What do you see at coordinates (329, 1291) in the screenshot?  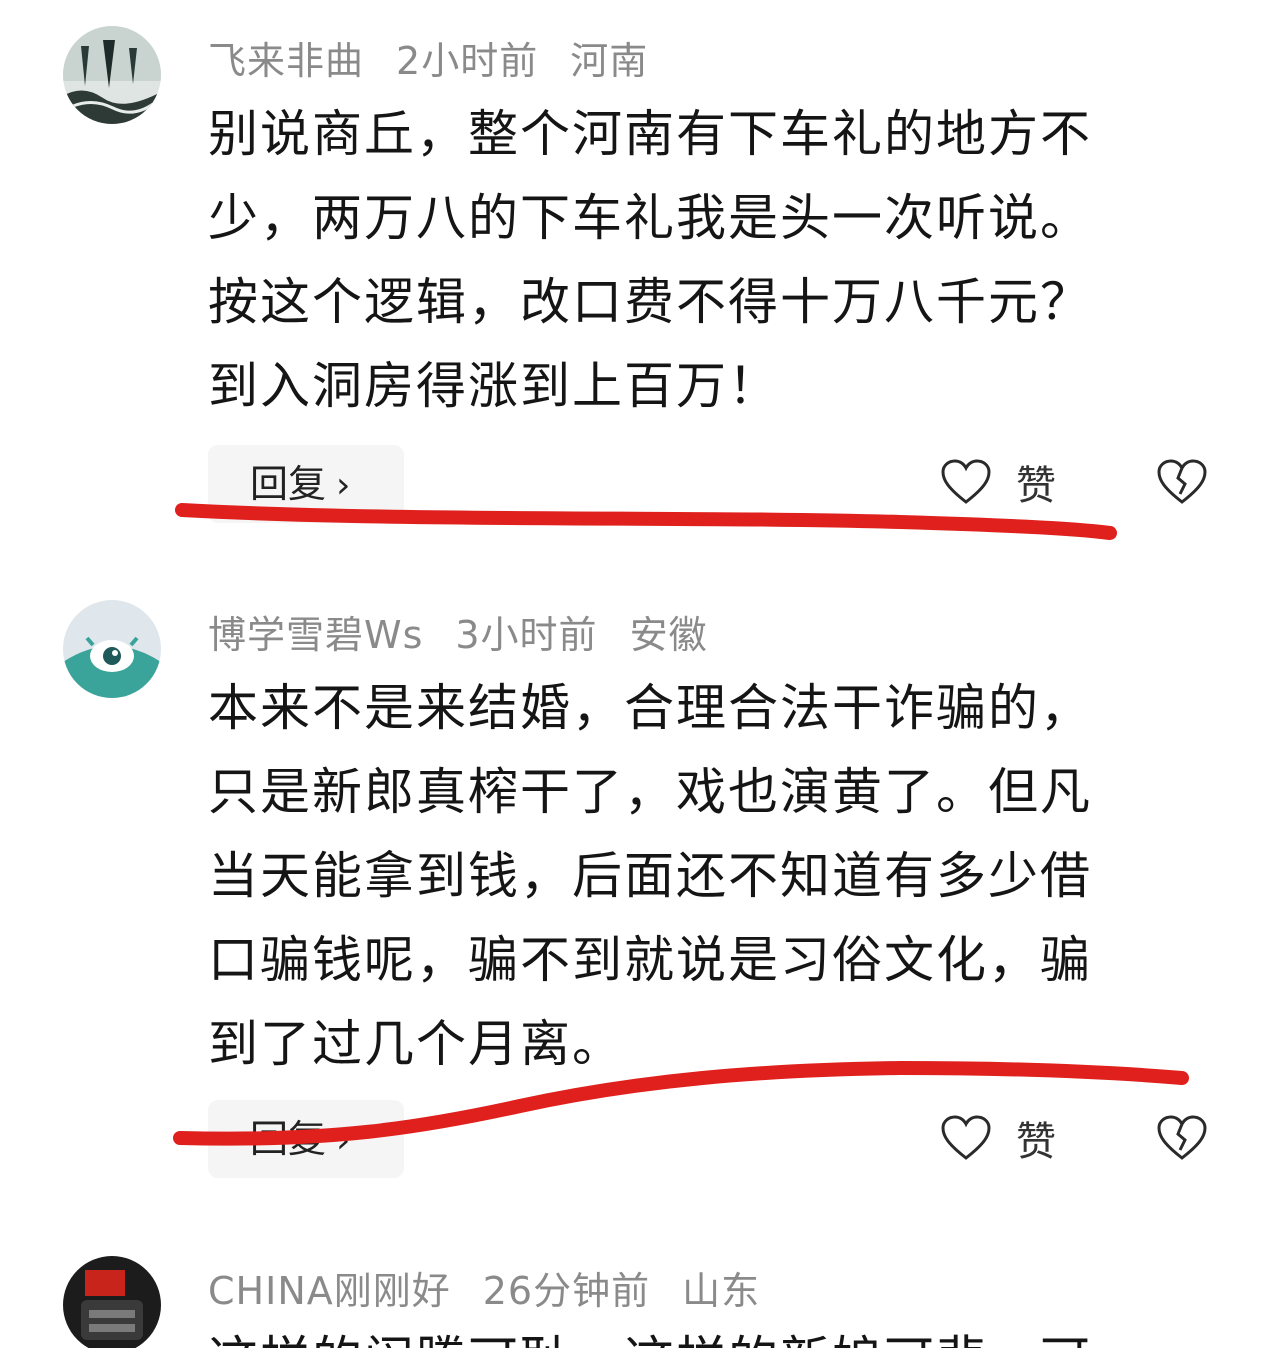 I see `username: CHINA刚刚好` at bounding box center [329, 1291].